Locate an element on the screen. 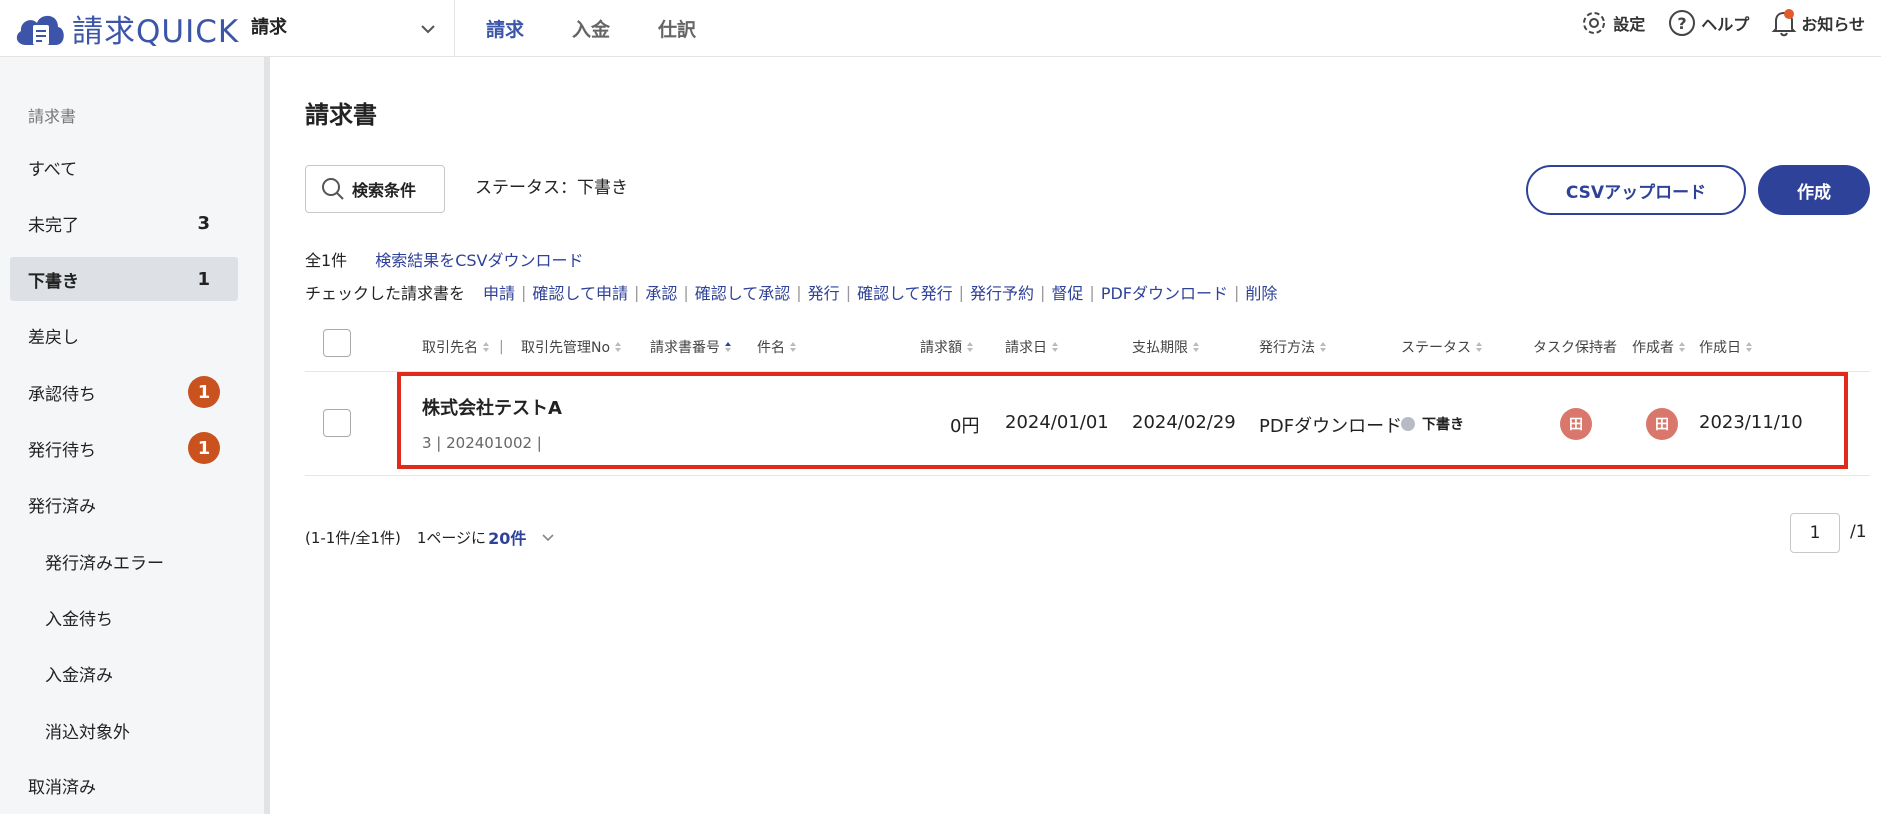 Image resolution: width=1881 pixels, height=814 pixels. nav-invoice: 請求 is located at coordinates (505, 28).